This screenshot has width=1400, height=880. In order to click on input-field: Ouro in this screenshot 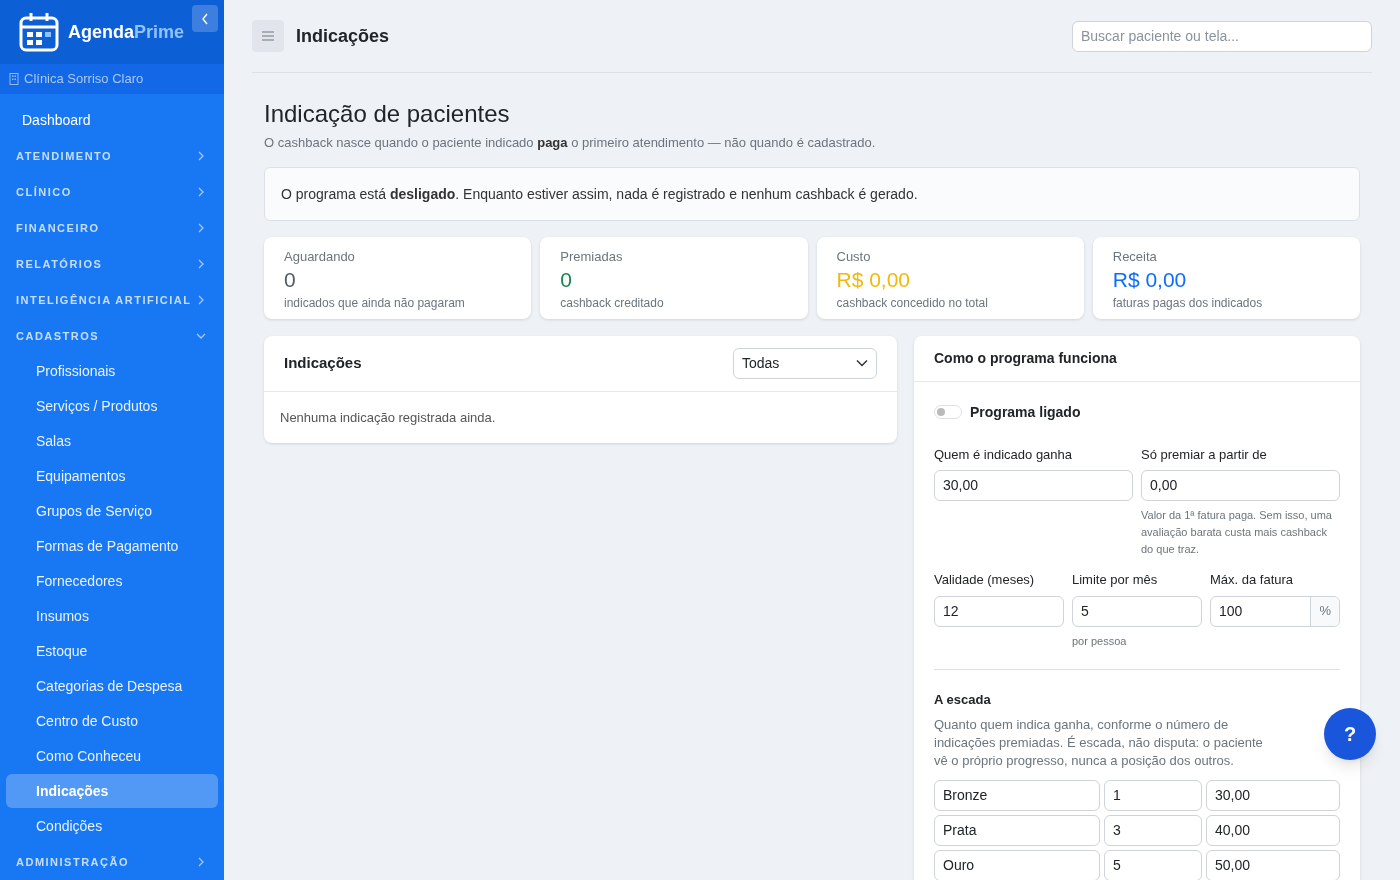, I will do `click(1017, 864)`.